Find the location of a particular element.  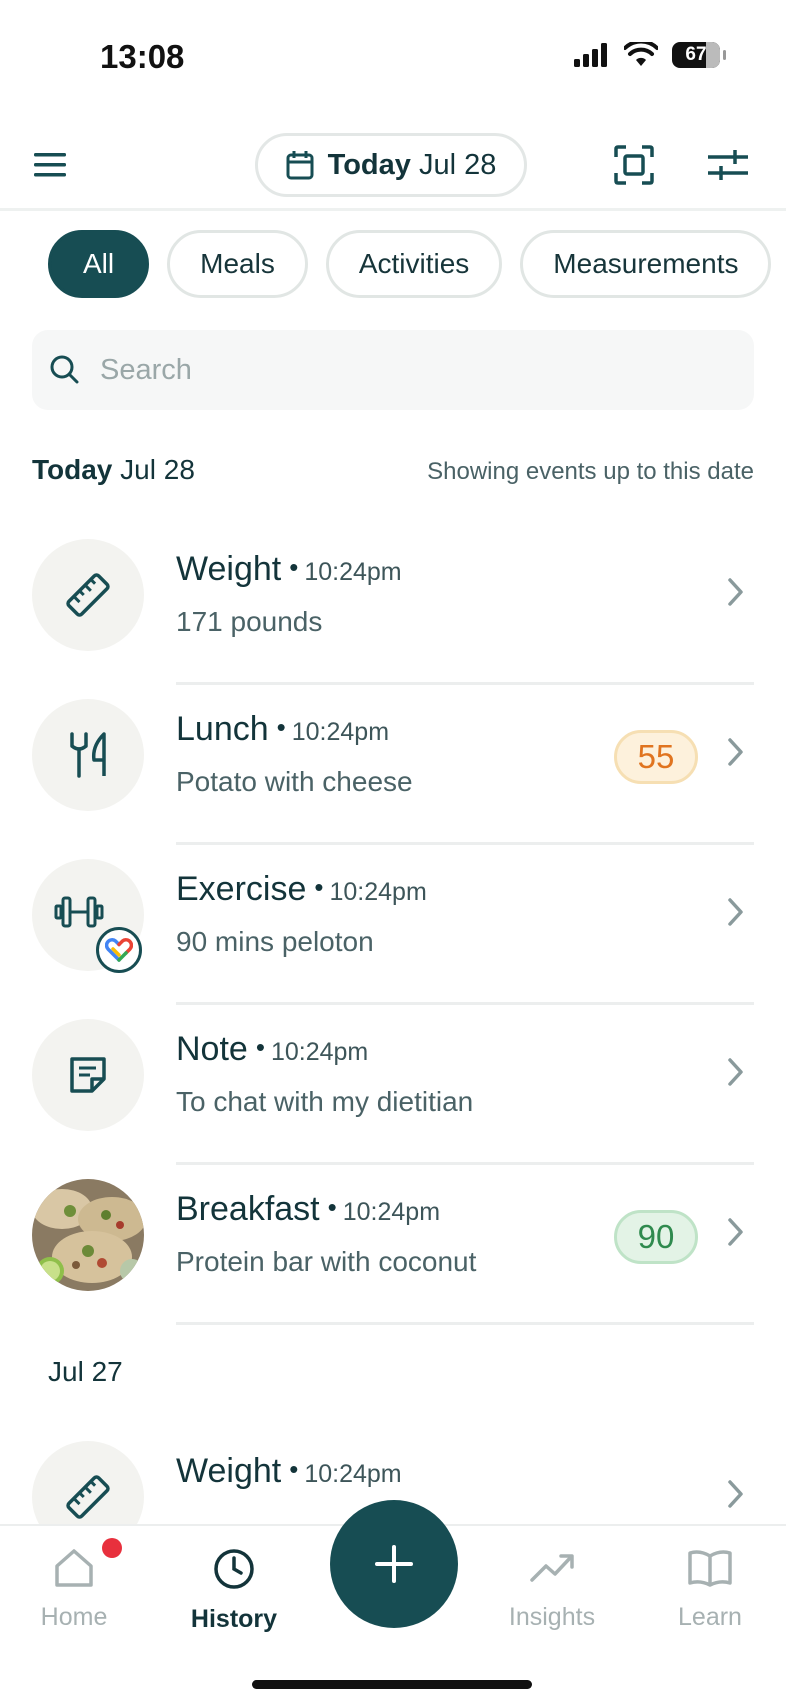

food-photo is located at coordinates (88, 1235).